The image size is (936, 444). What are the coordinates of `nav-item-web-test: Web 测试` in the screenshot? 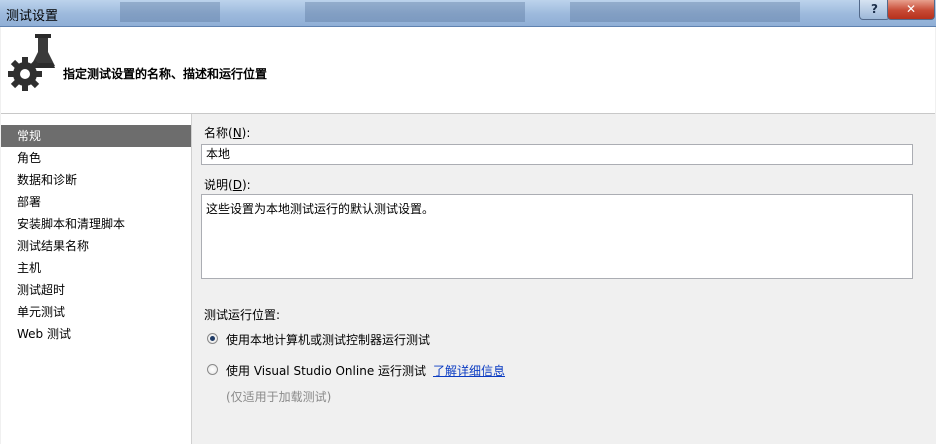 It's located at (96, 334).